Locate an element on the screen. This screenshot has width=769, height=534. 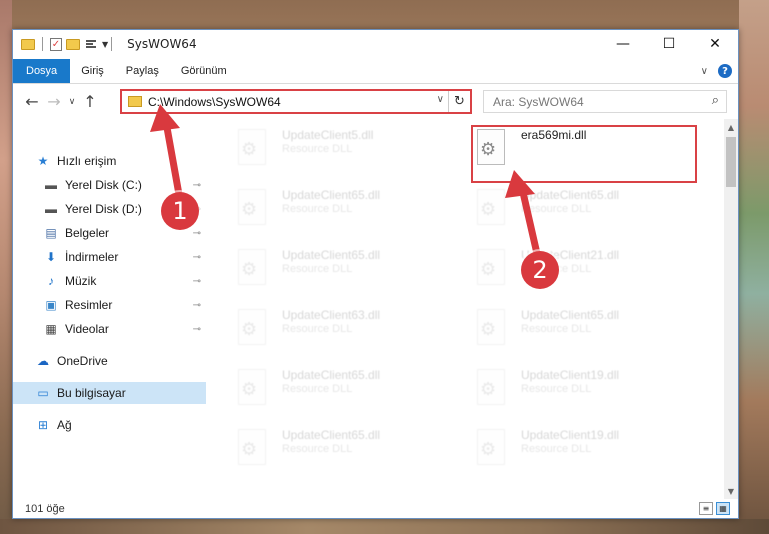
search-icon: ⌕ is located at coordinates (715, 100).